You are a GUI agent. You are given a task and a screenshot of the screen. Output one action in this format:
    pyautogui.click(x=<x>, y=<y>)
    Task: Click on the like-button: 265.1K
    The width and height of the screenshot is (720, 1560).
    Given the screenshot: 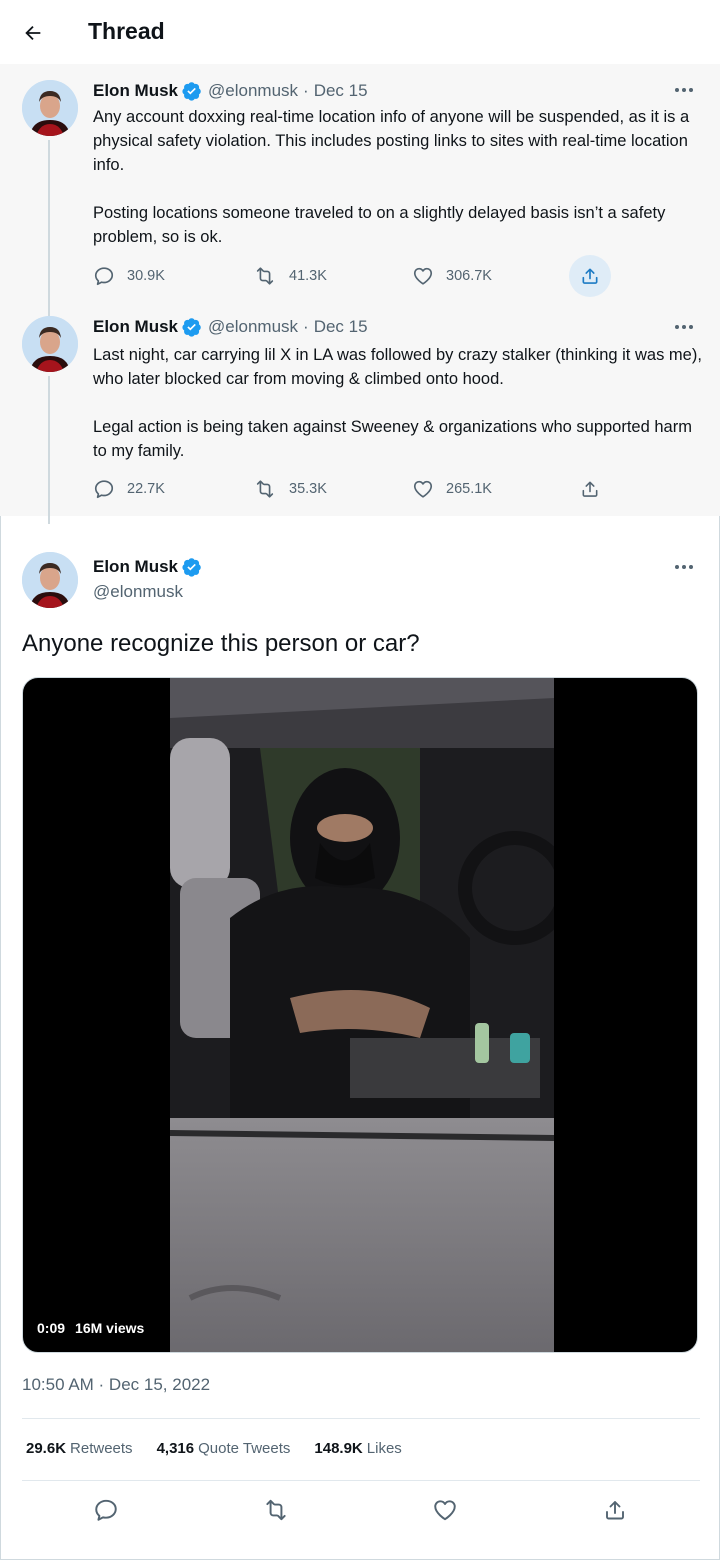 What is the action you would take?
    pyautogui.click(x=452, y=489)
    